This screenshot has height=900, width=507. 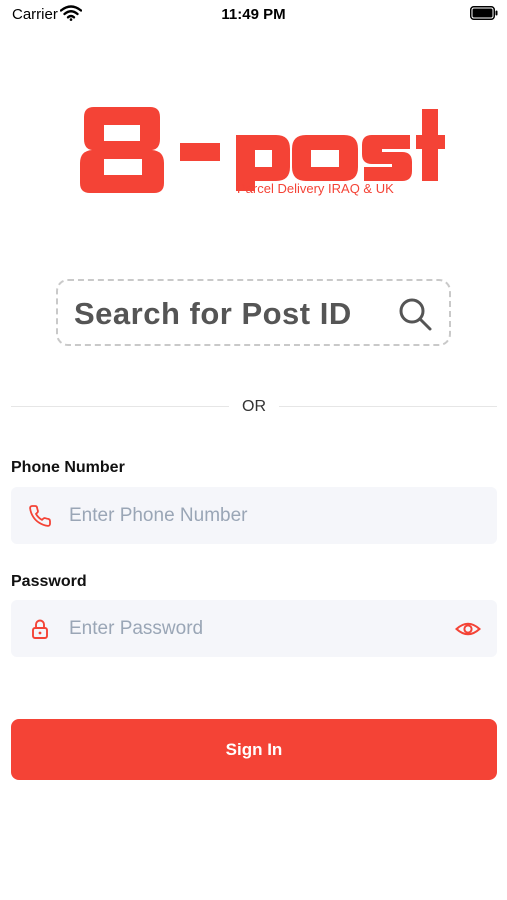 I want to click on lock-icon, so click(x=40, y=629).